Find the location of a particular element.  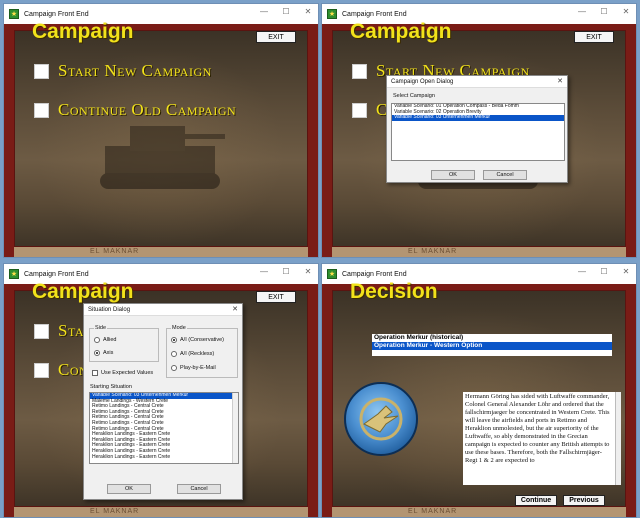

continue-old-campaign-option: Continue Old Campaign is located at coordinates (135, 110).